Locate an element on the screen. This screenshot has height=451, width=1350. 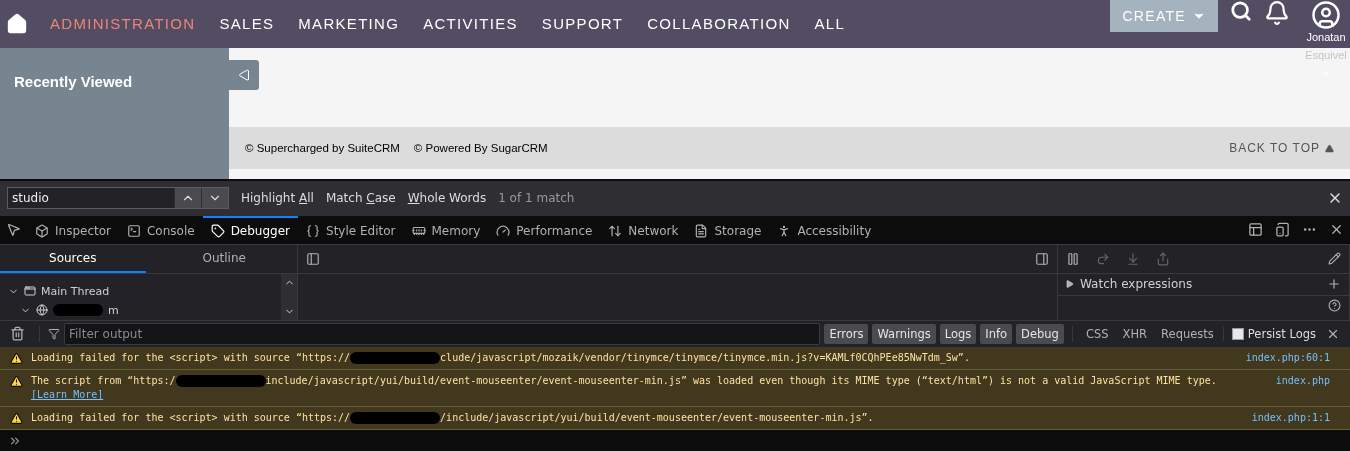
devtools-tab: Memory is located at coordinates (446, 229).